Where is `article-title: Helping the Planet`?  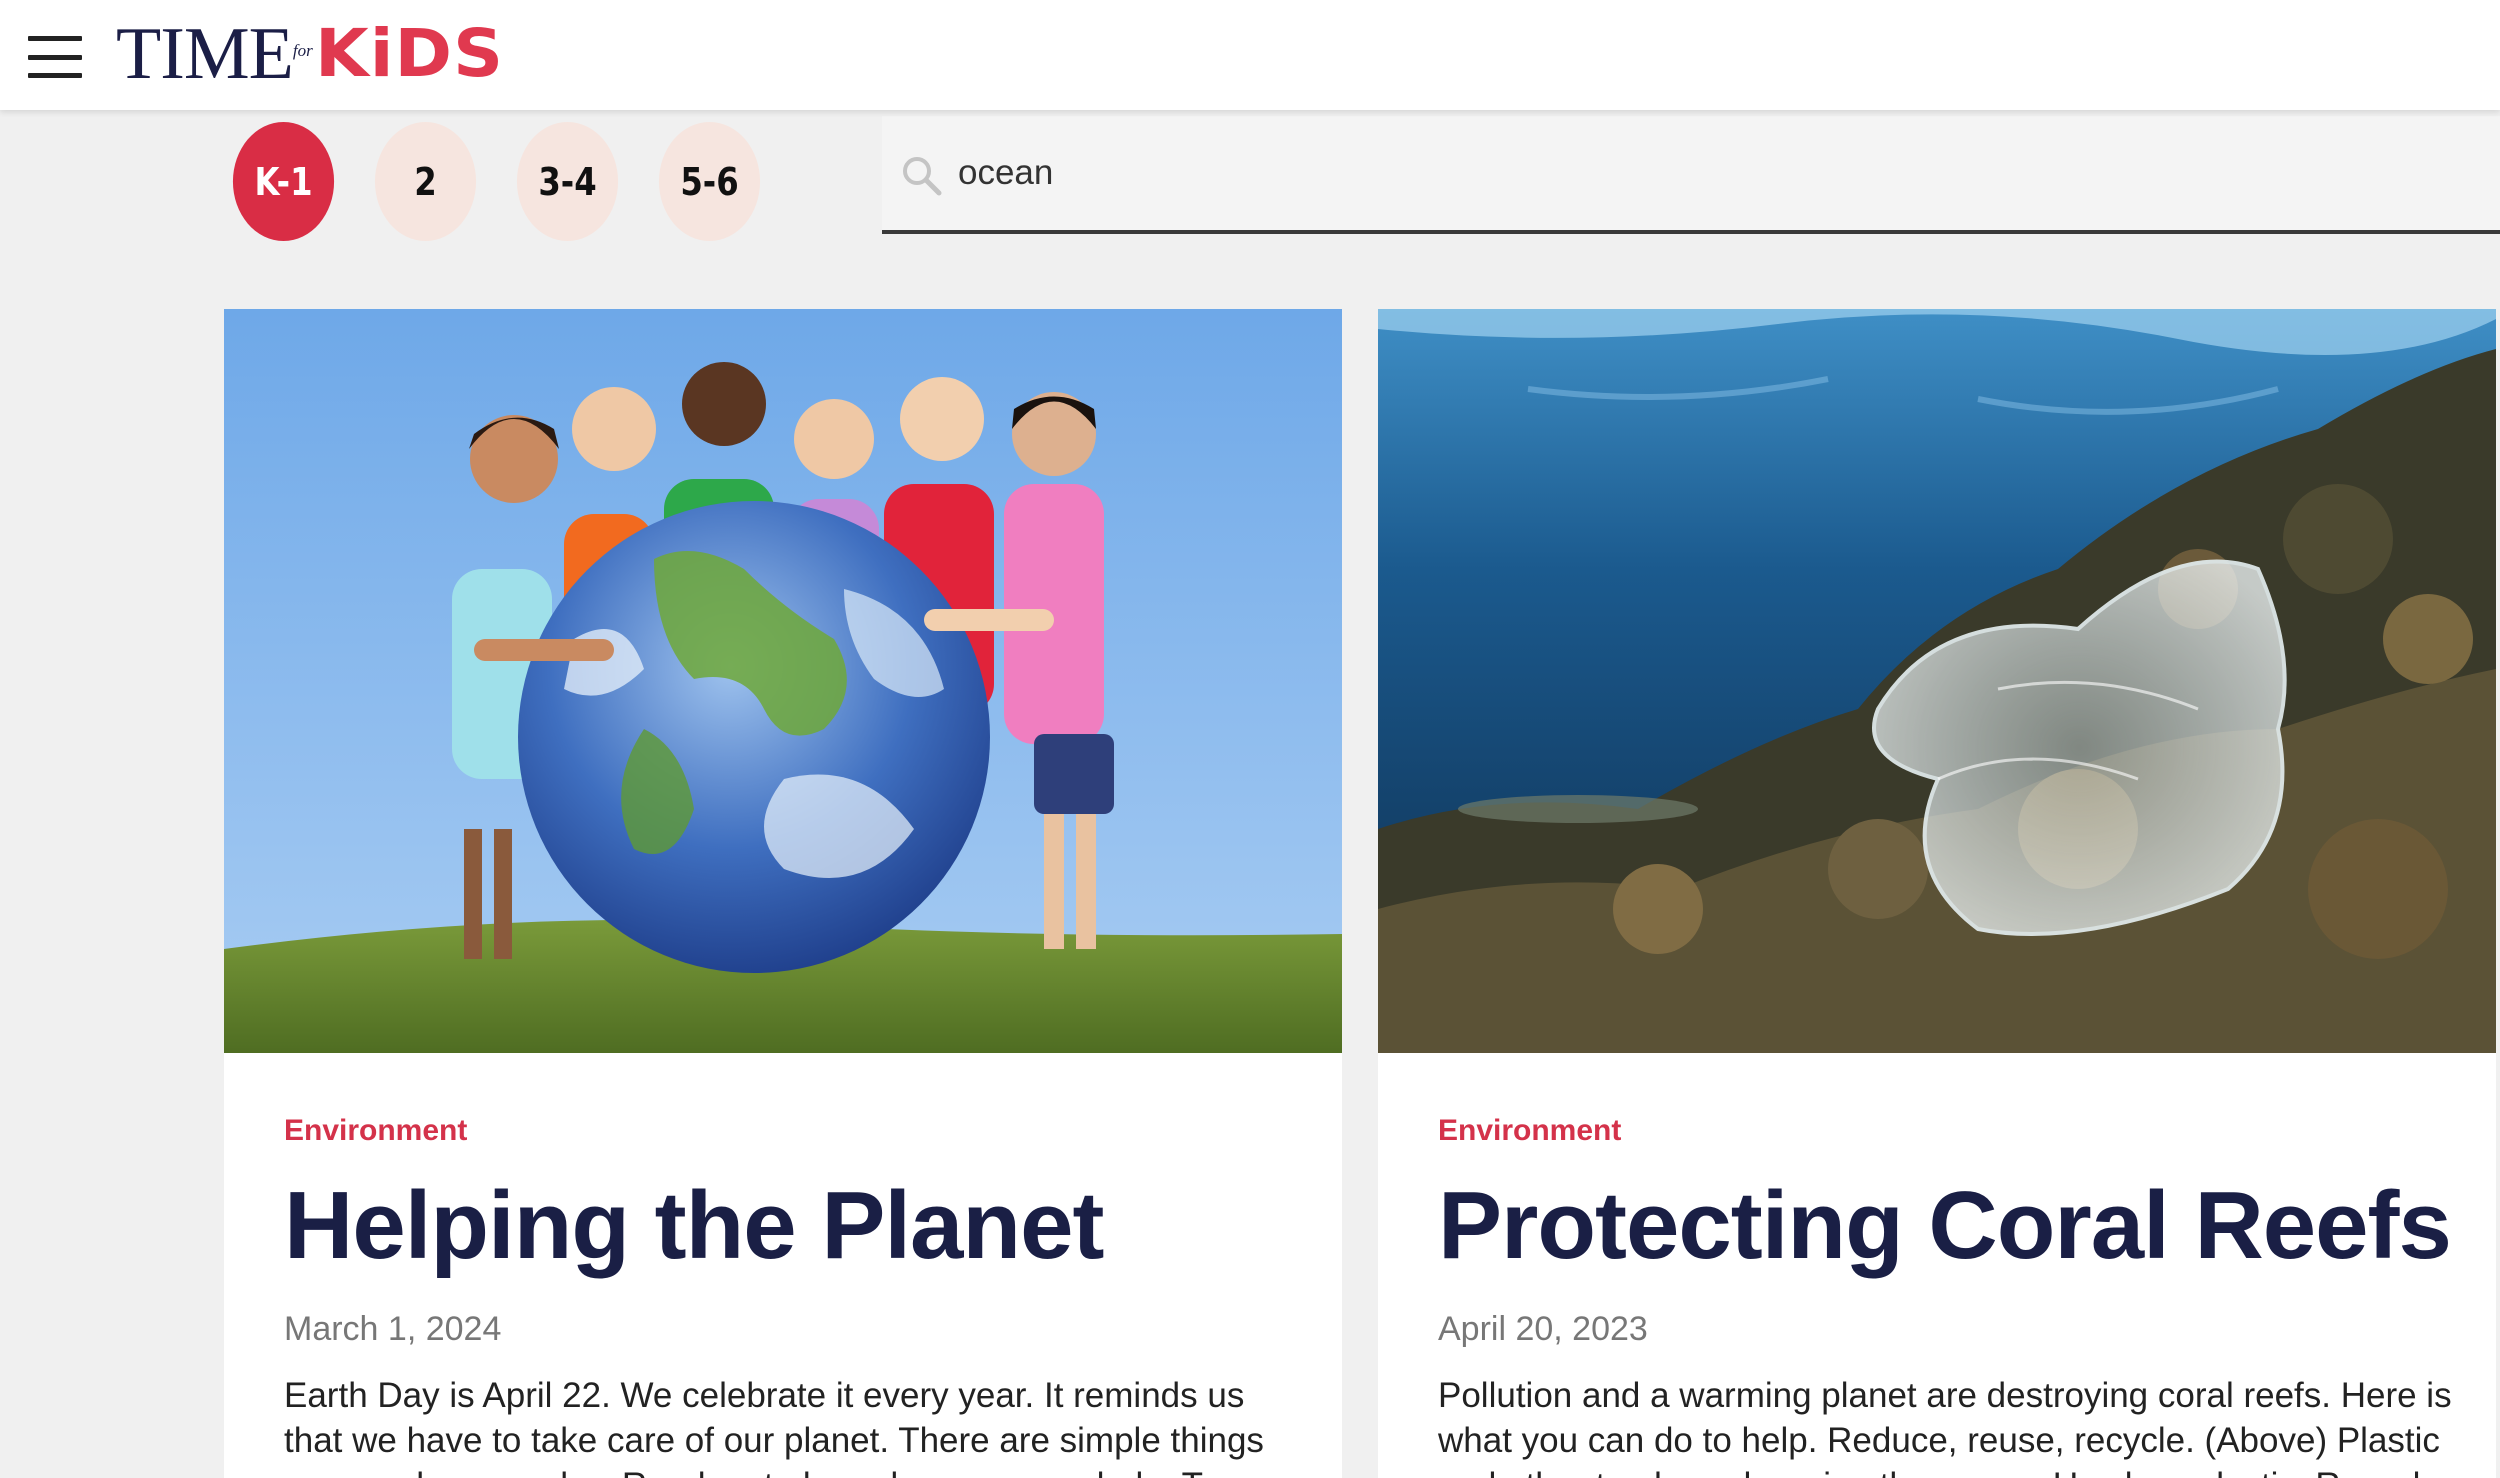 article-title: Helping the Planet is located at coordinates (793, 1226).